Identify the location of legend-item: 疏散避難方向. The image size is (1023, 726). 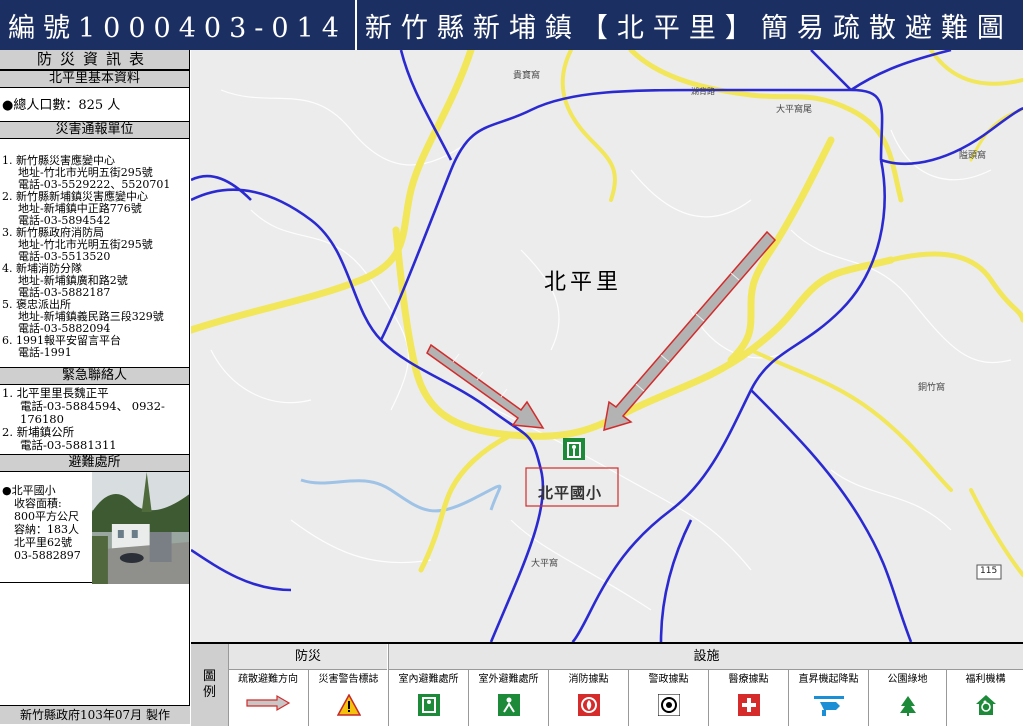
(268, 698).